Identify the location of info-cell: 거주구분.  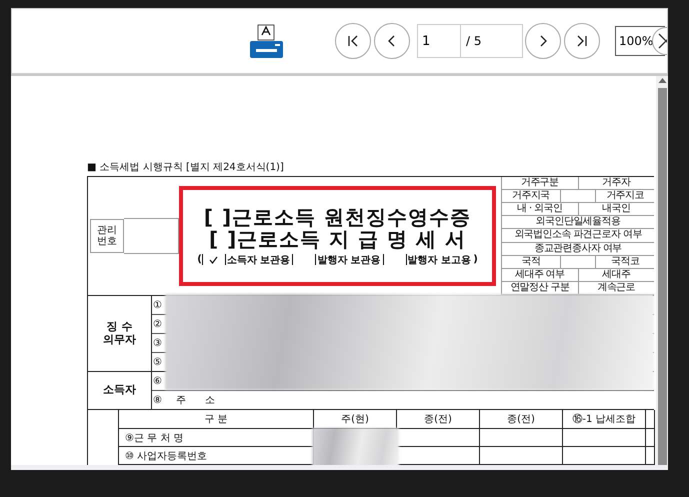
(540, 183).